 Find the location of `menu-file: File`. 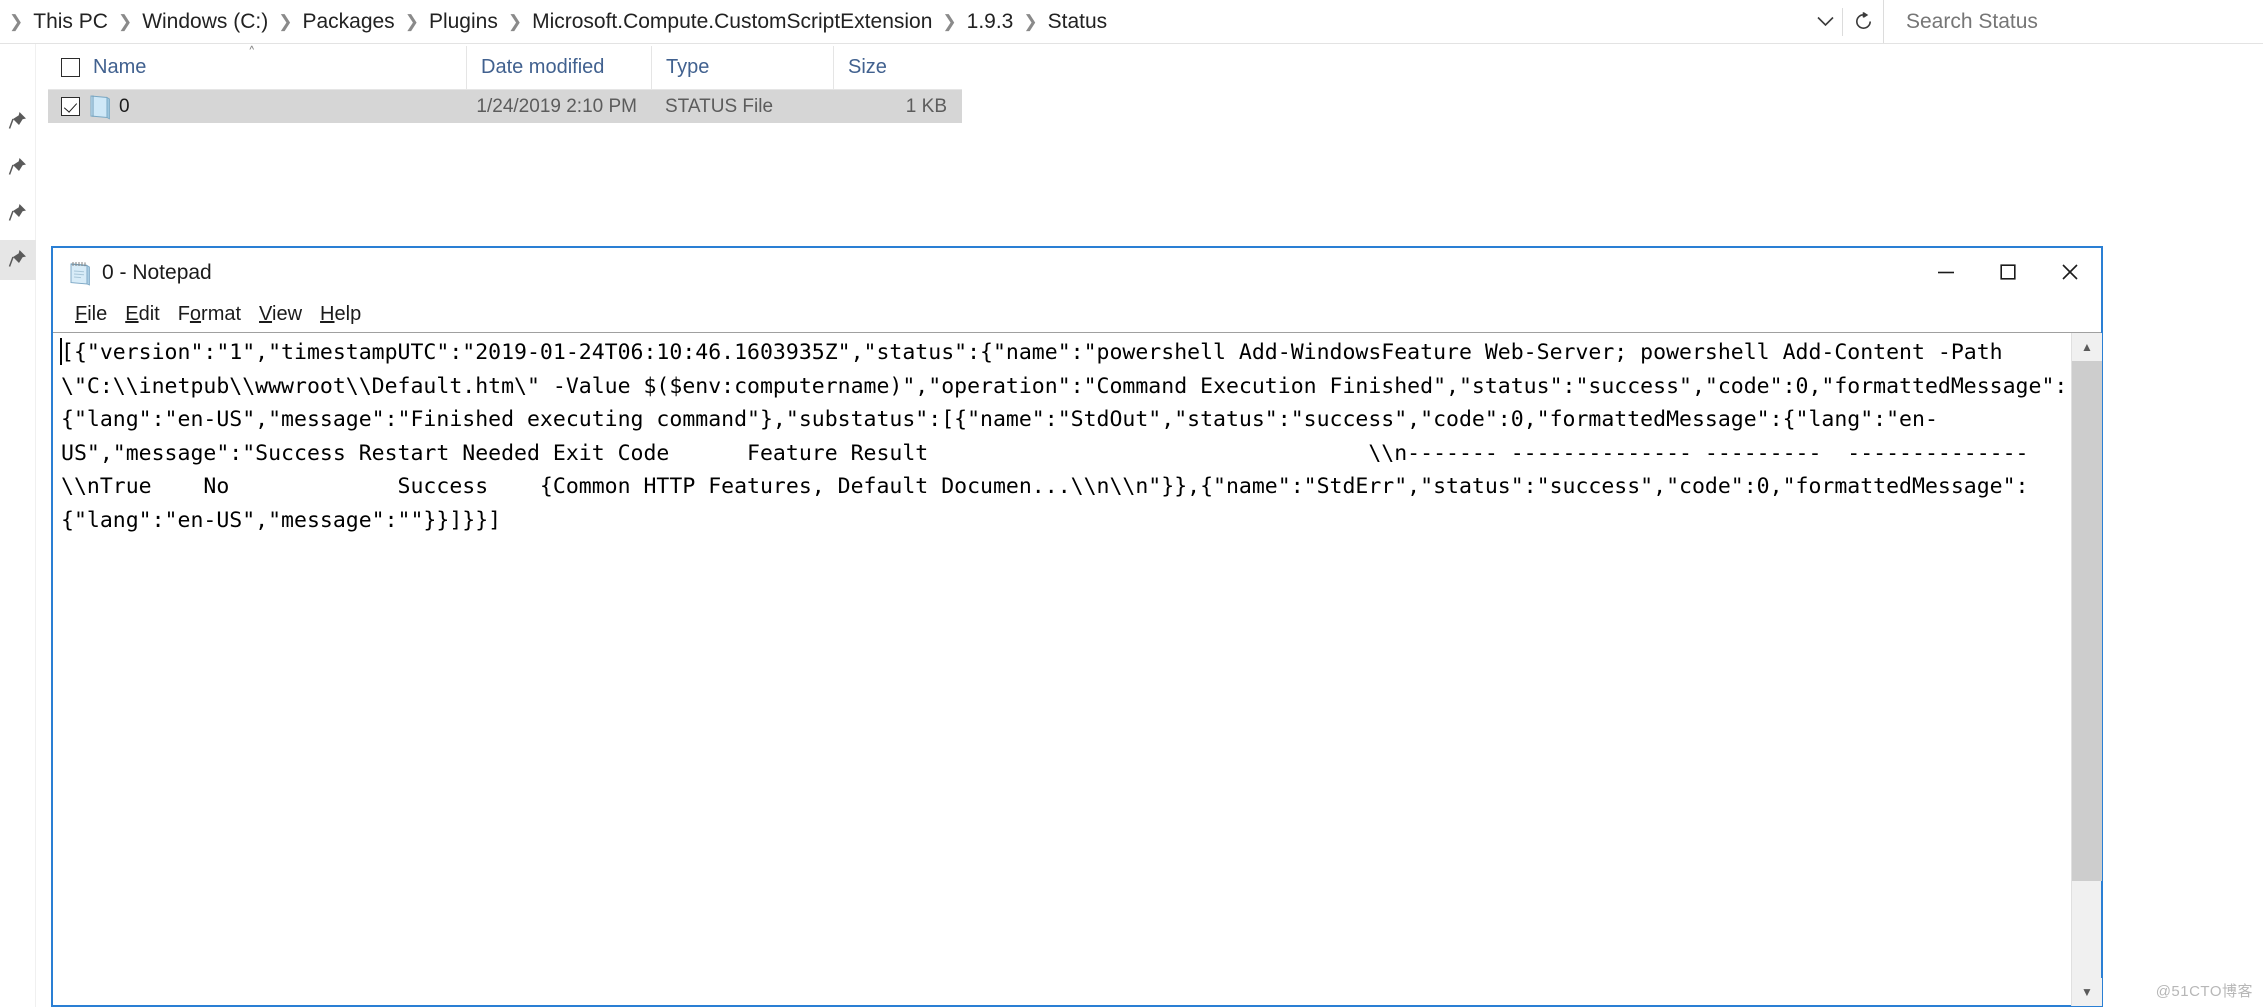

menu-file: File is located at coordinates (91, 314).